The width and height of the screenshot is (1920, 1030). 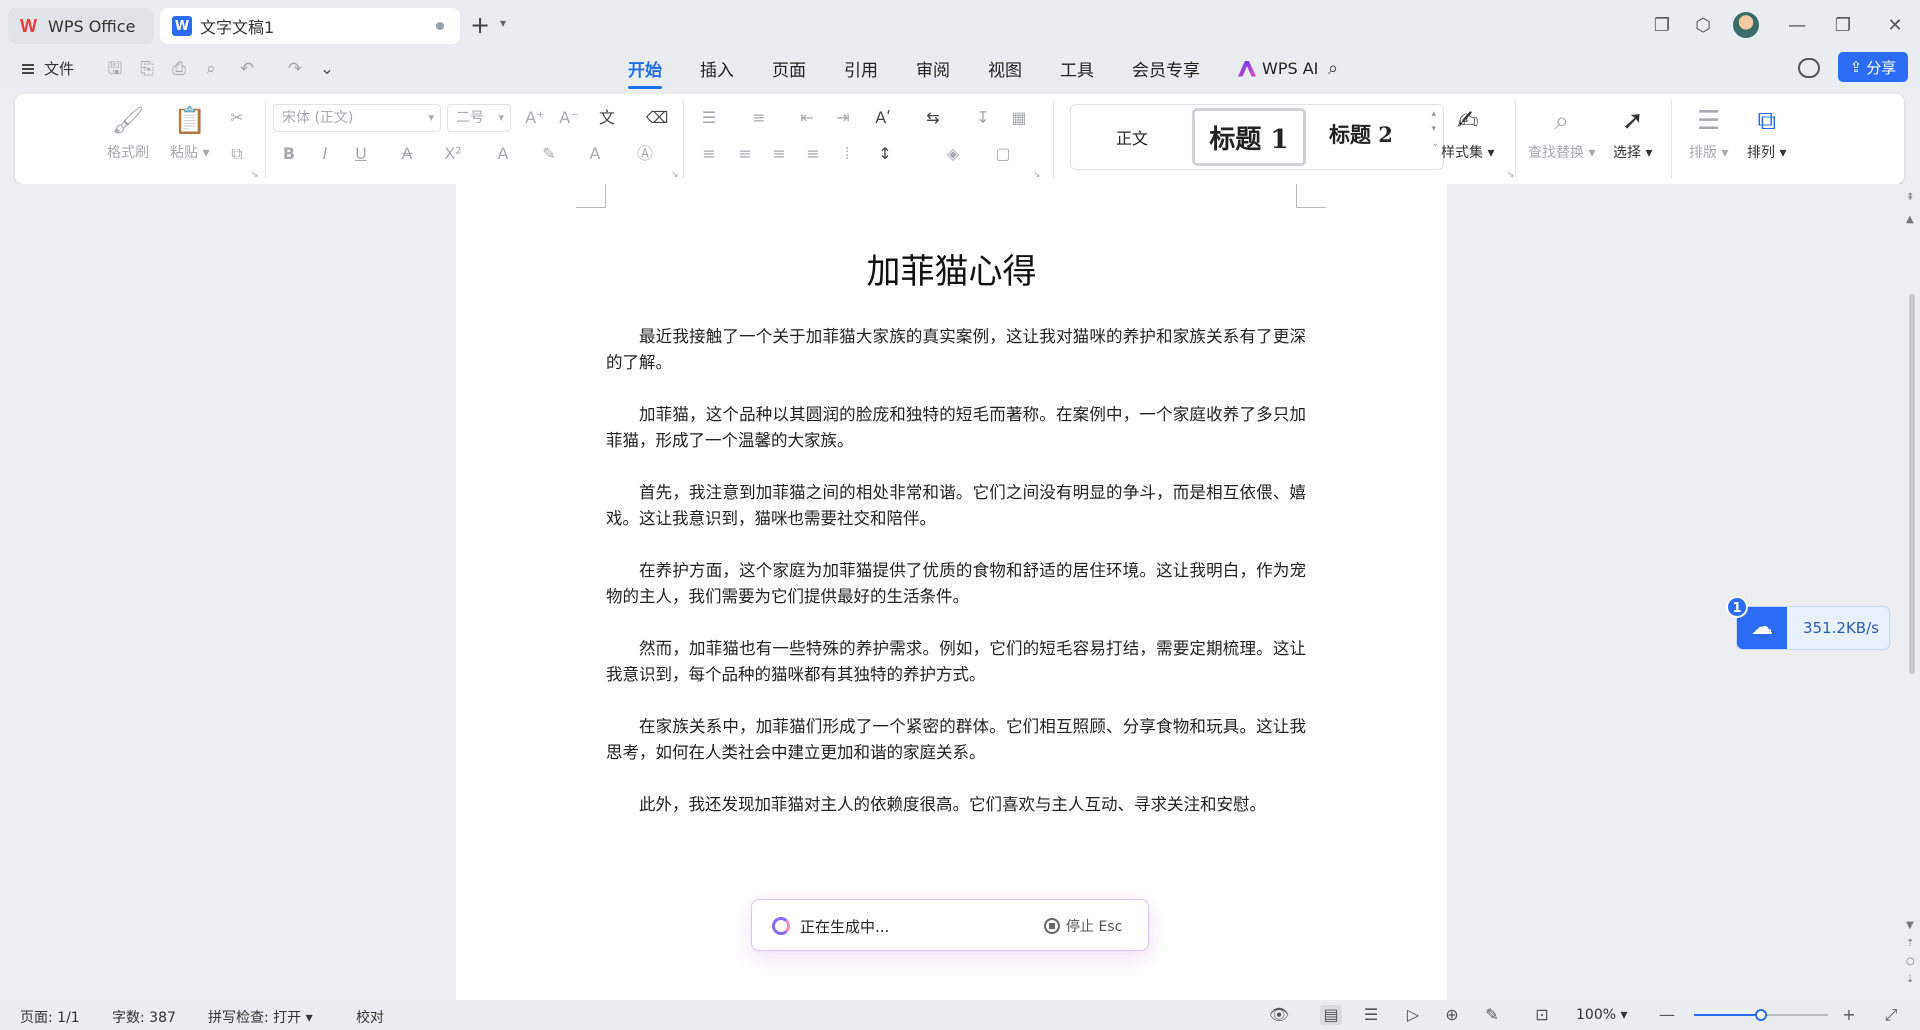 What do you see at coordinates (370, 1017) in the screenshot?
I see `proofread-button: 校对` at bounding box center [370, 1017].